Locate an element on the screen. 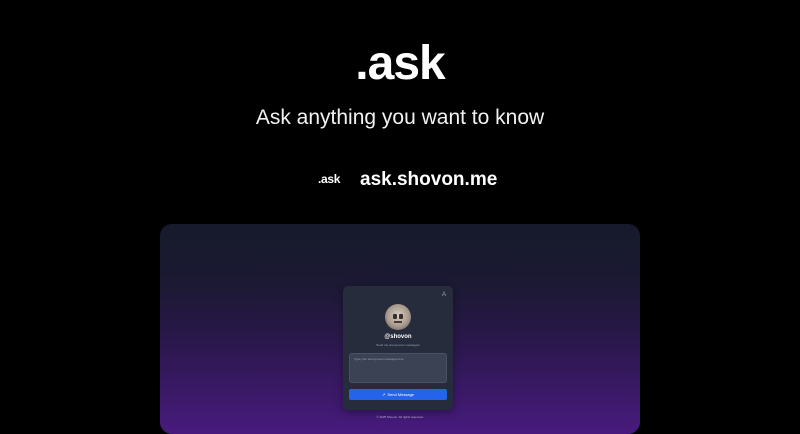  send-message-button: ↗ Send Message is located at coordinates (398, 394).